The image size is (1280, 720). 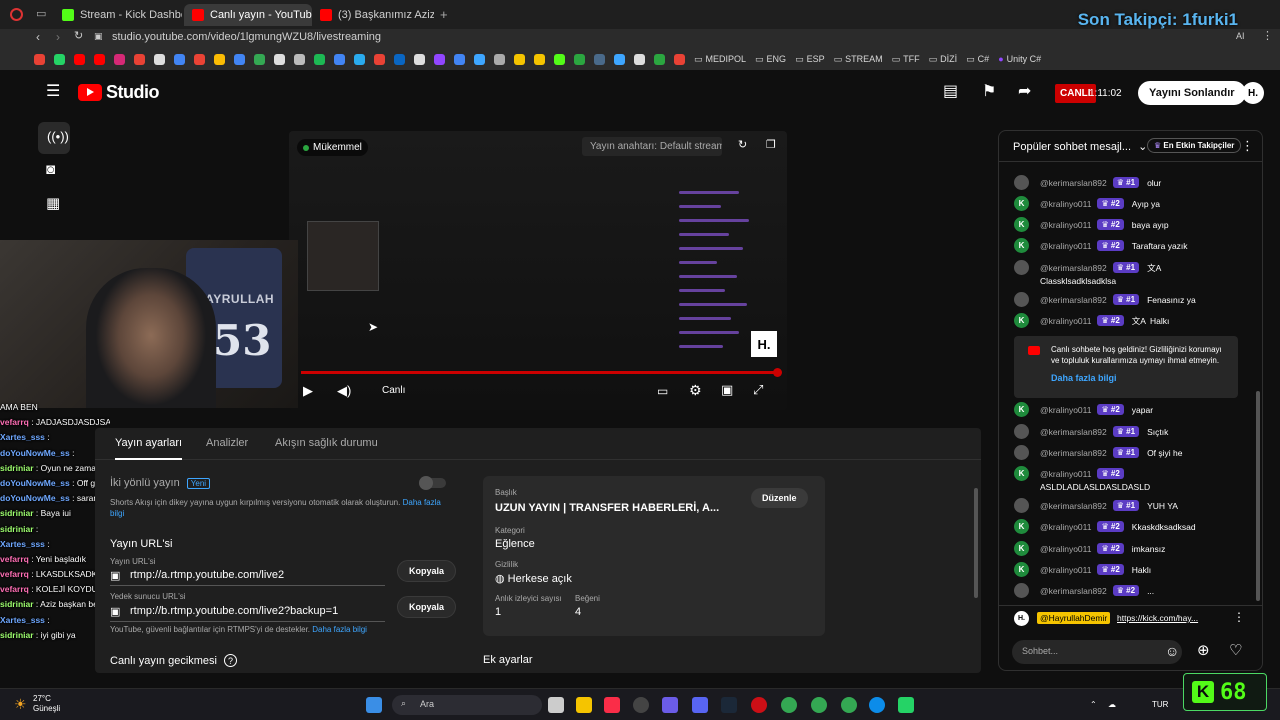 I want to click on taskbar-search: ⌕ Ara, so click(x=467, y=705).